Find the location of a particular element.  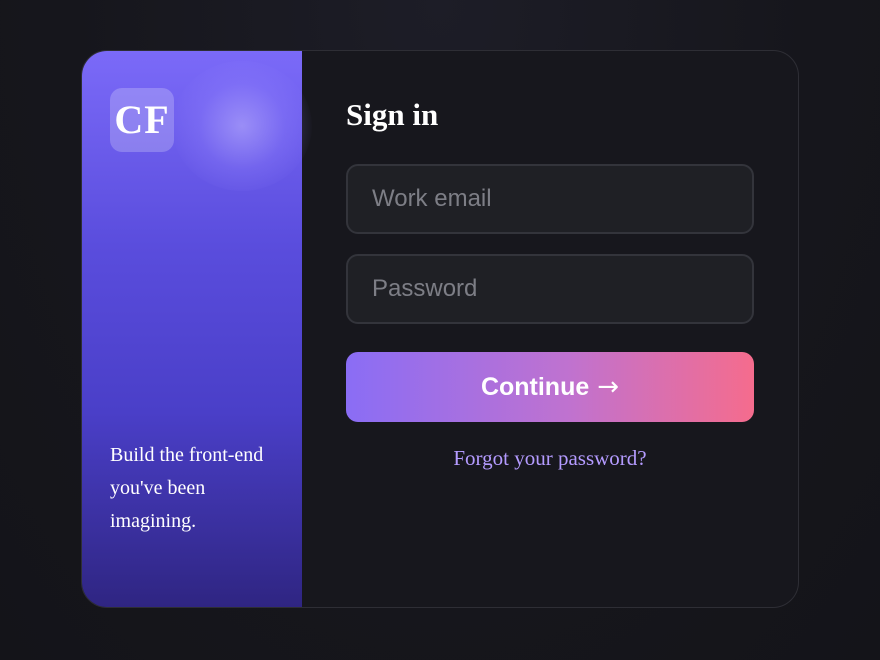

continue-button: Continue → is located at coordinates (550, 387).